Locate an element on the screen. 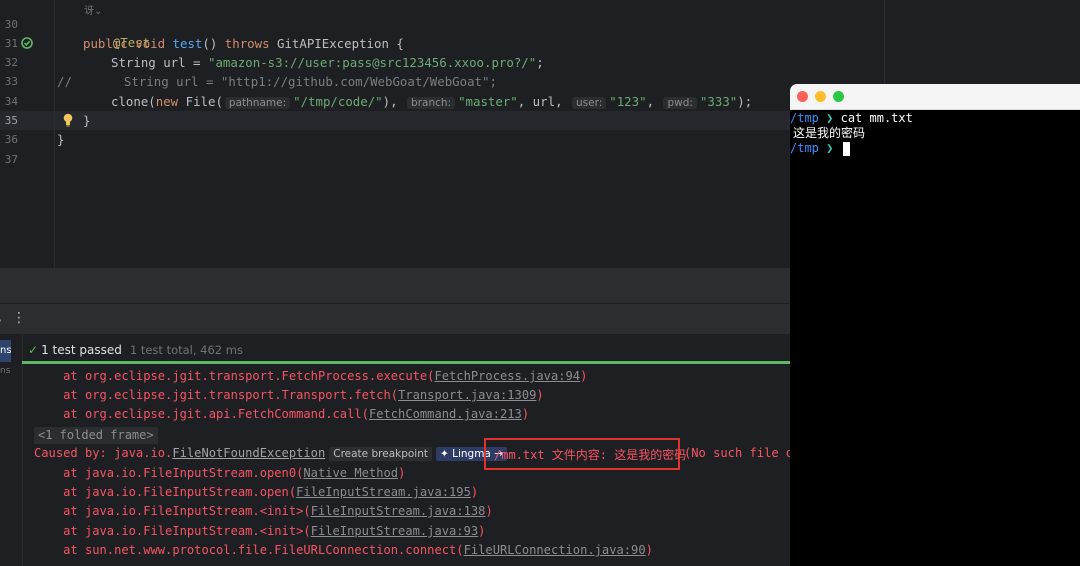 This screenshot has height=566, width=1080. code-line-36: } is located at coordinates (60, 139).